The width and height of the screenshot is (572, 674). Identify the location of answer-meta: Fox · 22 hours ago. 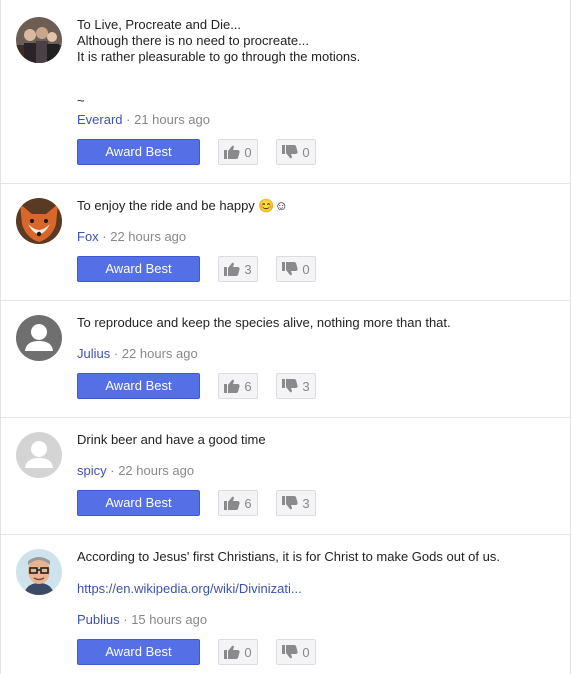
(131, 237).